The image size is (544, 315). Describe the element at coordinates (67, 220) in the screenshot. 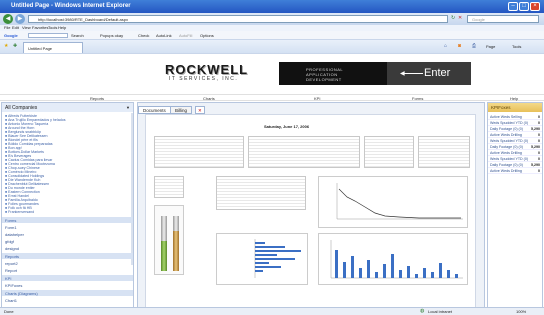

I see `section-forms: Forms` at that location.